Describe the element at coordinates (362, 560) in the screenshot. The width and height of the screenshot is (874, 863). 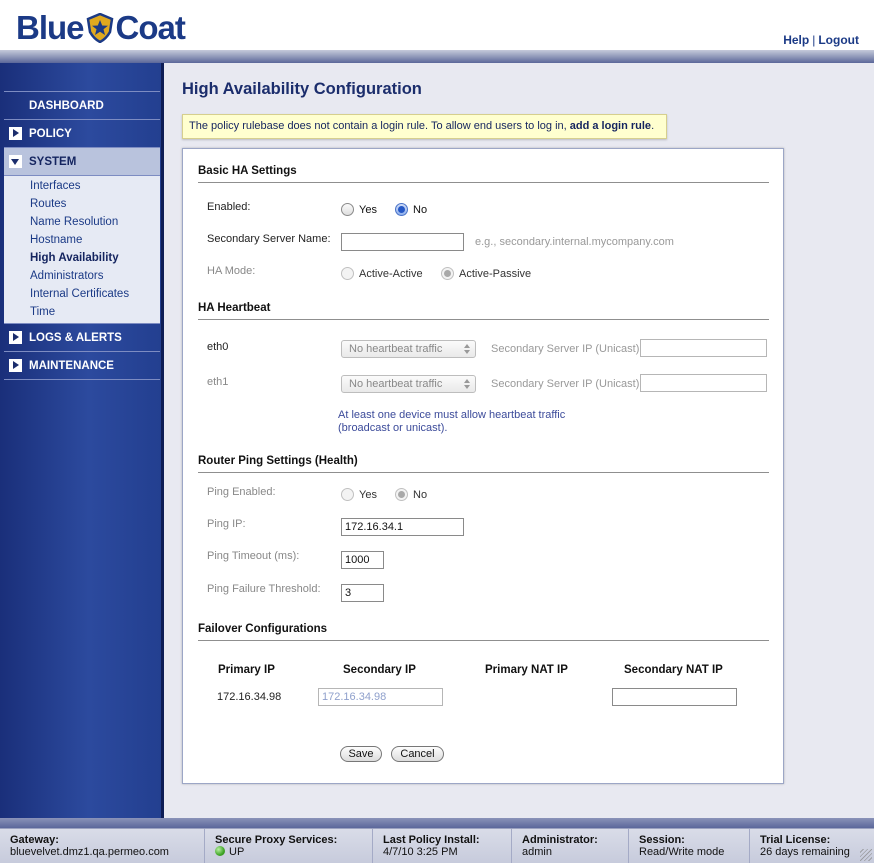
I see `ping-timeout-input: 1000` at that location.